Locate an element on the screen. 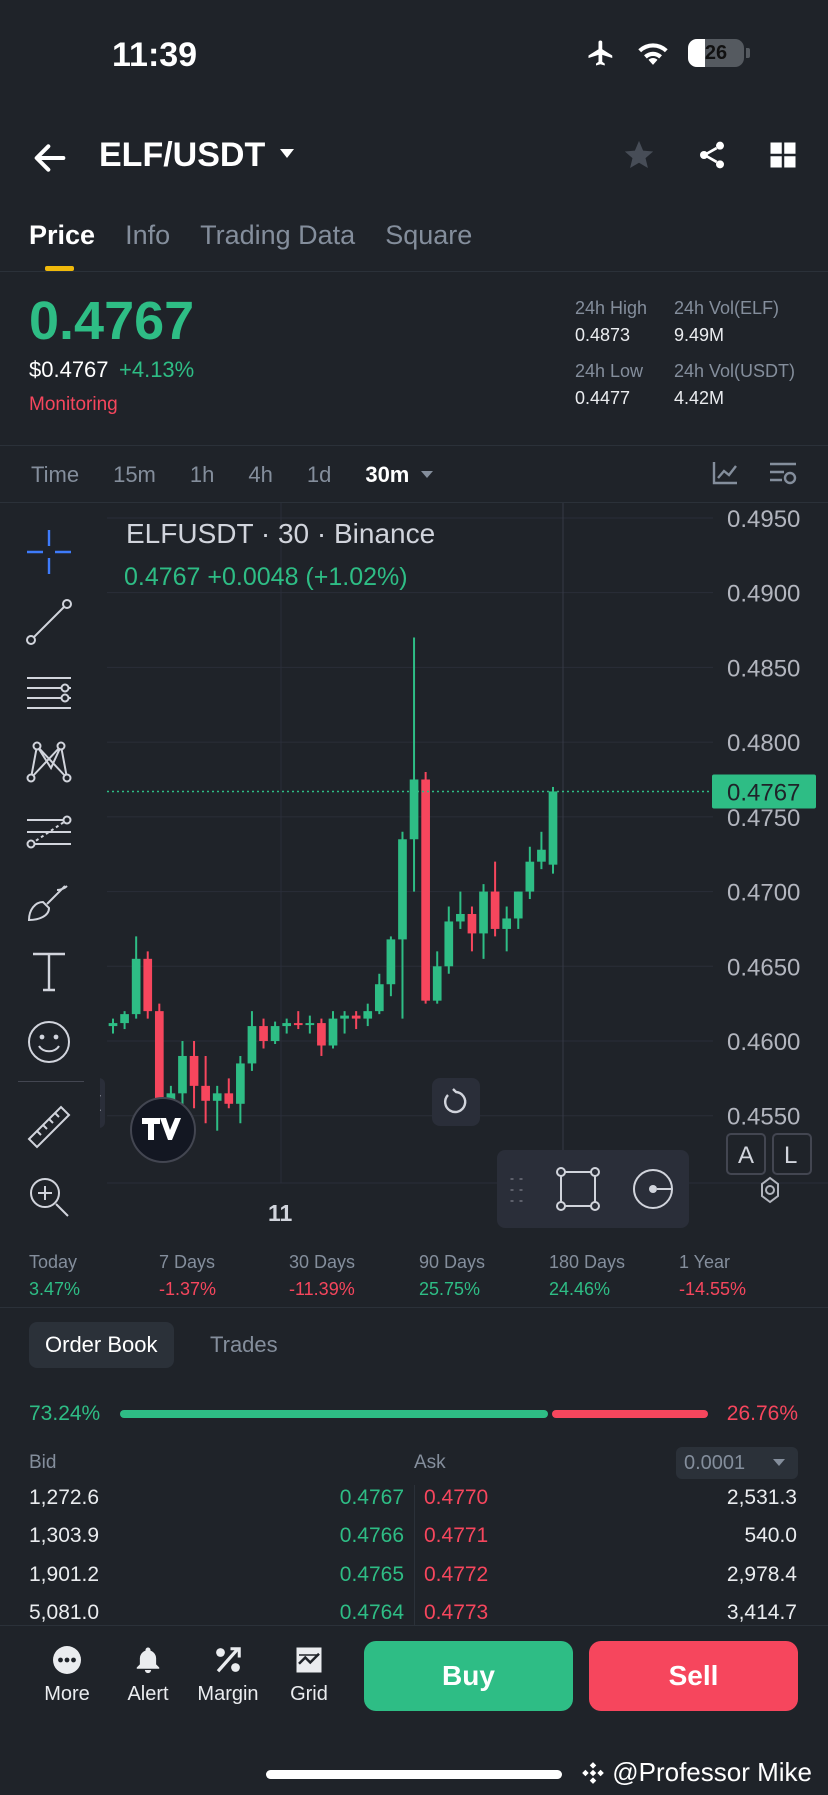 The height and width of the screenshot is (1795, 828). more-button: More is located at coordinates (67, 1675).